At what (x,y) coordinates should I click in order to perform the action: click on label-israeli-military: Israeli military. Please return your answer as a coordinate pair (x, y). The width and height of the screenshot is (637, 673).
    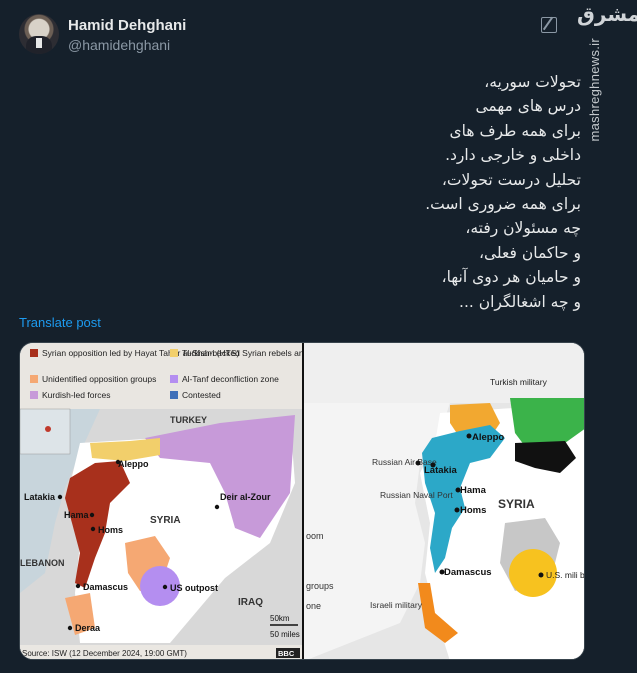
    Looking at the image, I should click on (396, 605).